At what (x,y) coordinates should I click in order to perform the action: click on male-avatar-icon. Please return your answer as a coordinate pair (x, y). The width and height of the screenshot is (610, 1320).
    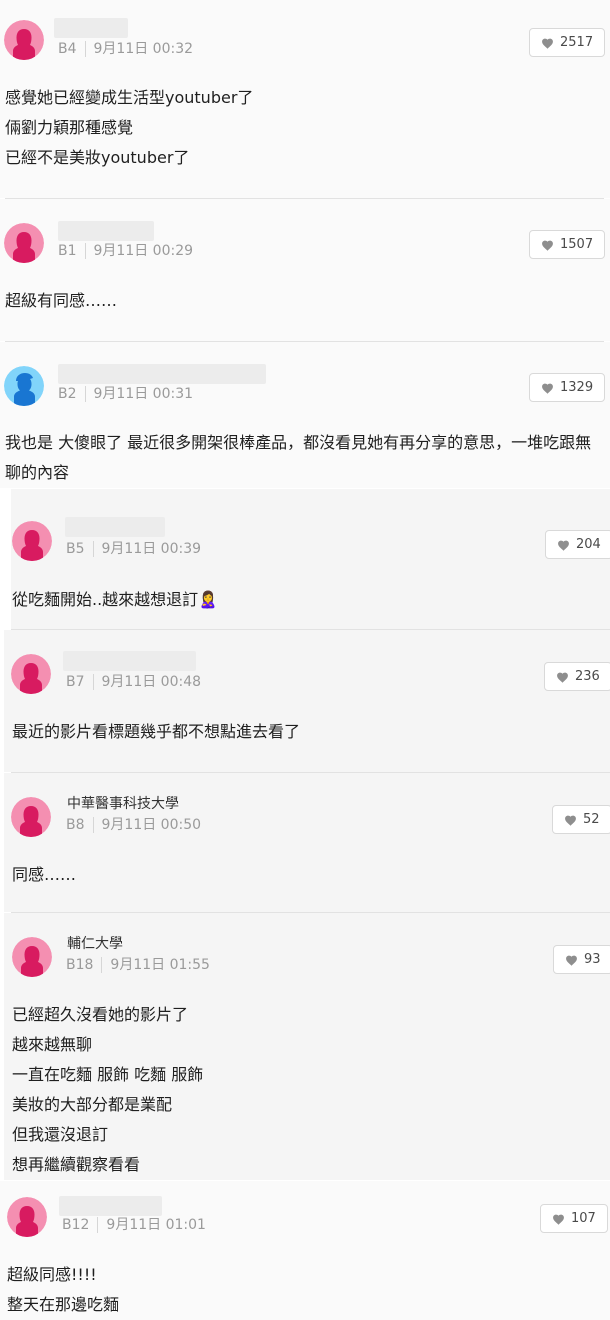
    Looking at the image, I should click on (24, 386).